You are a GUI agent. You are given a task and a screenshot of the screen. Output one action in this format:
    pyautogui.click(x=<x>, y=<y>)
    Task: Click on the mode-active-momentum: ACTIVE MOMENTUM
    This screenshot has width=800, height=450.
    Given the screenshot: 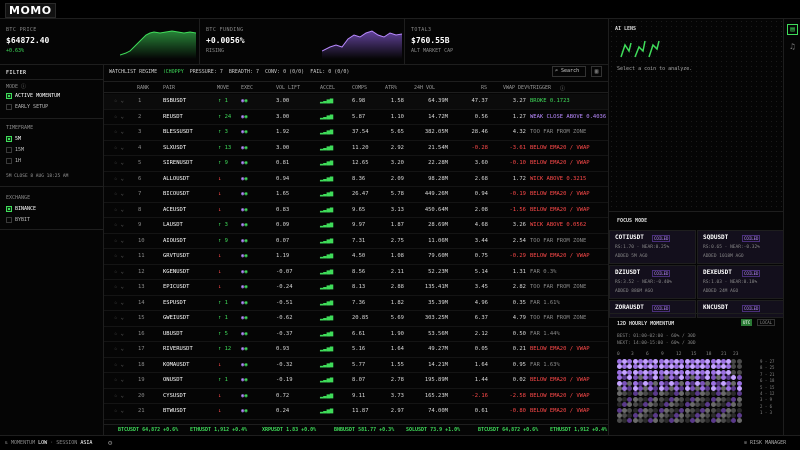 What is the action you would take?
    pyautogui.click(x=33, y=96)
    